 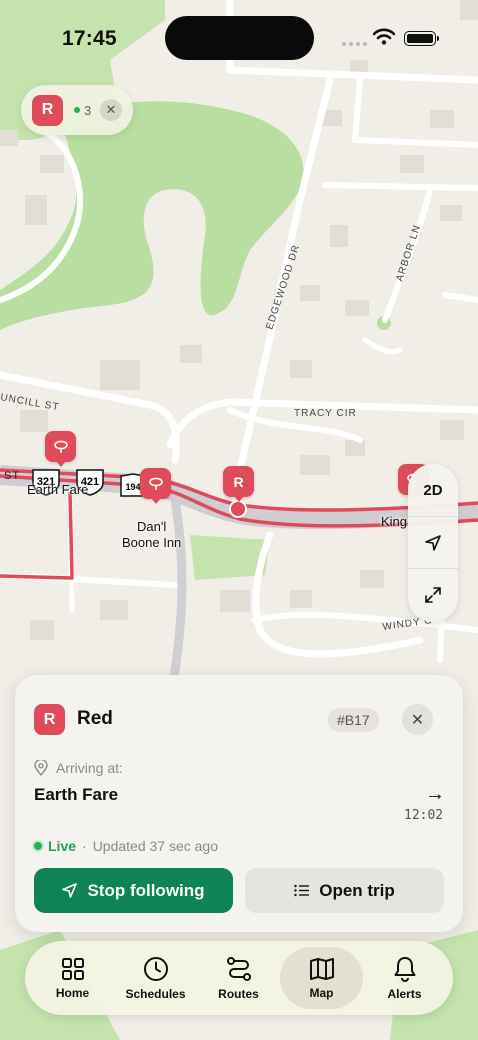 I want to click on tab-label: Schedules, so click(x=155, y=993).